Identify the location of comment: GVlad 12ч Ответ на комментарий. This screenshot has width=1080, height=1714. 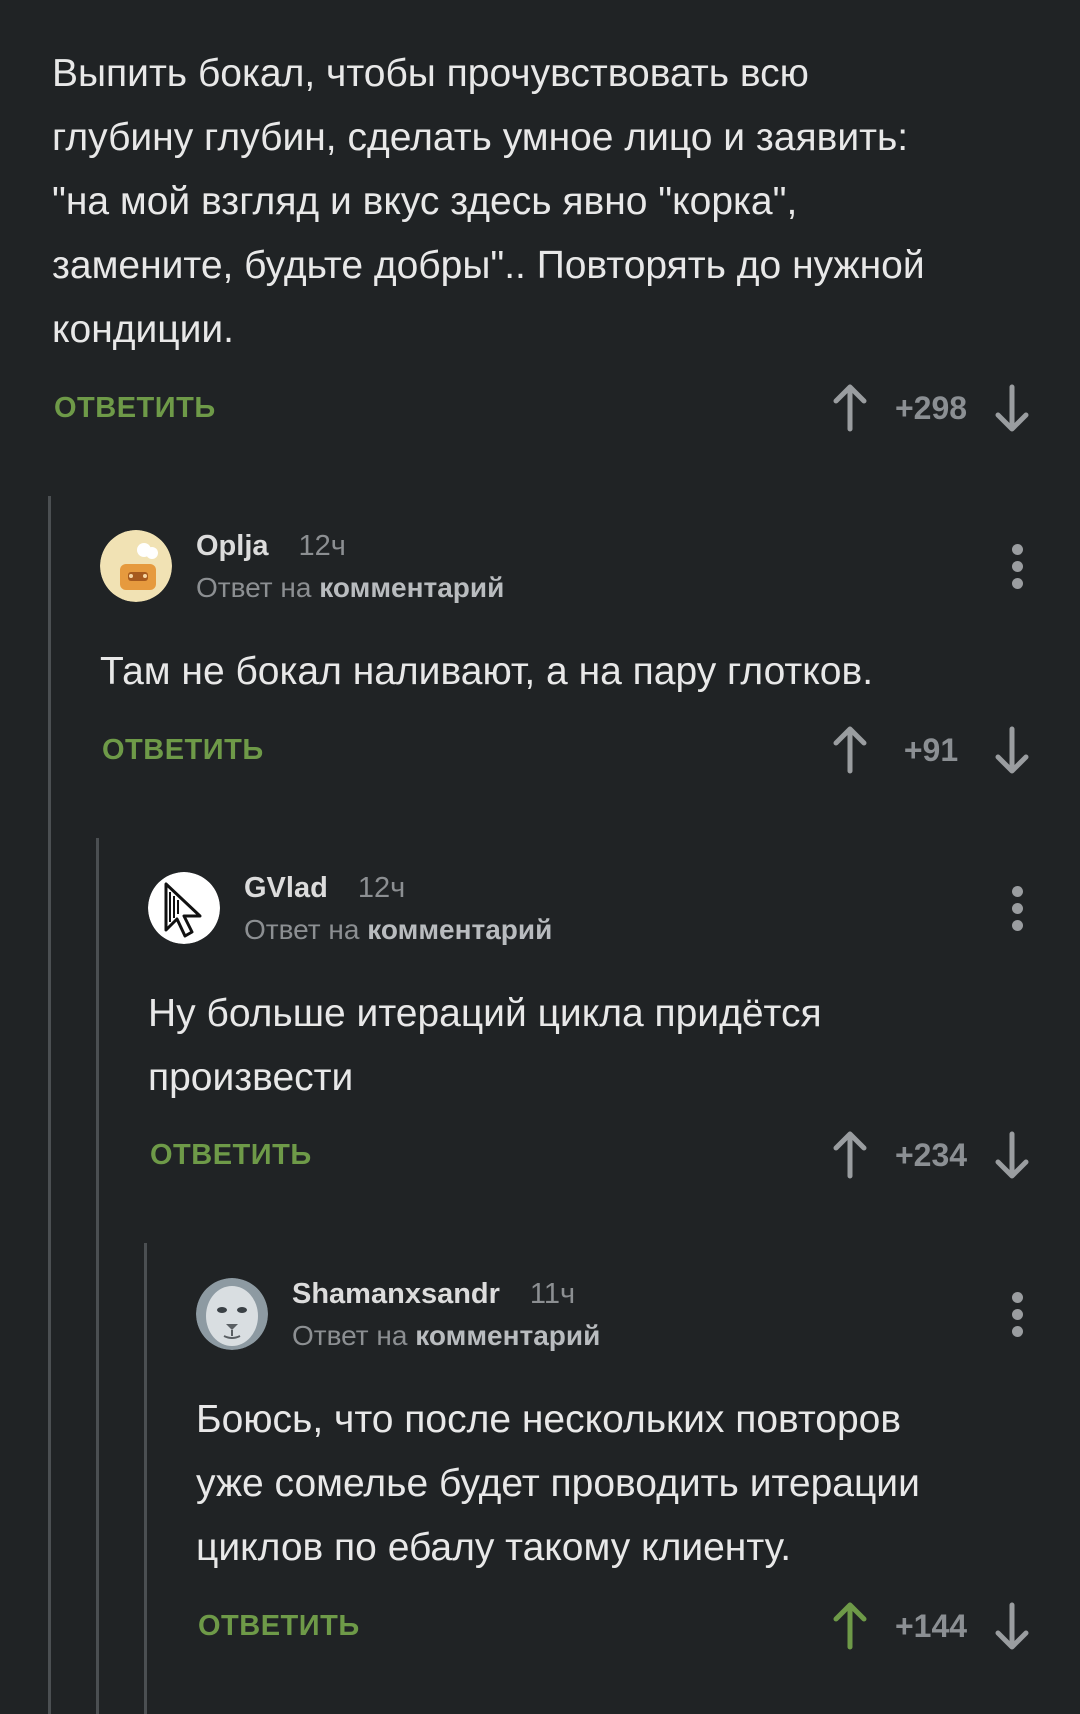
(594, 912).